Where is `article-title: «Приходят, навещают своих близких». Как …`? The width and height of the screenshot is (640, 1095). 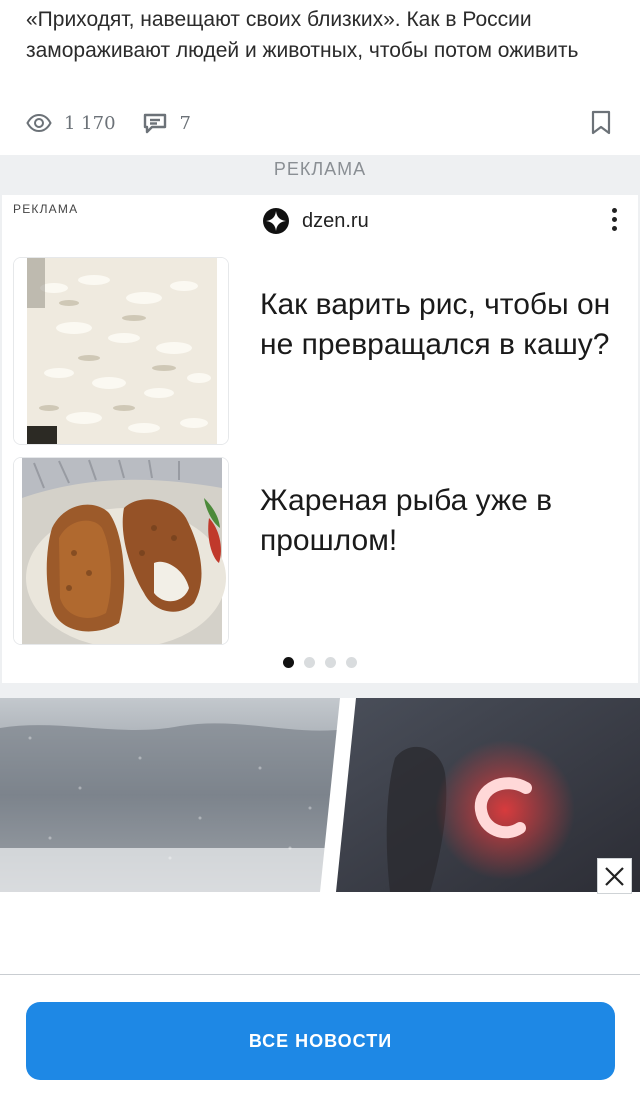 article-title: «Приходят, навещают своих близких». Как … is located at coordinates (321, 35).